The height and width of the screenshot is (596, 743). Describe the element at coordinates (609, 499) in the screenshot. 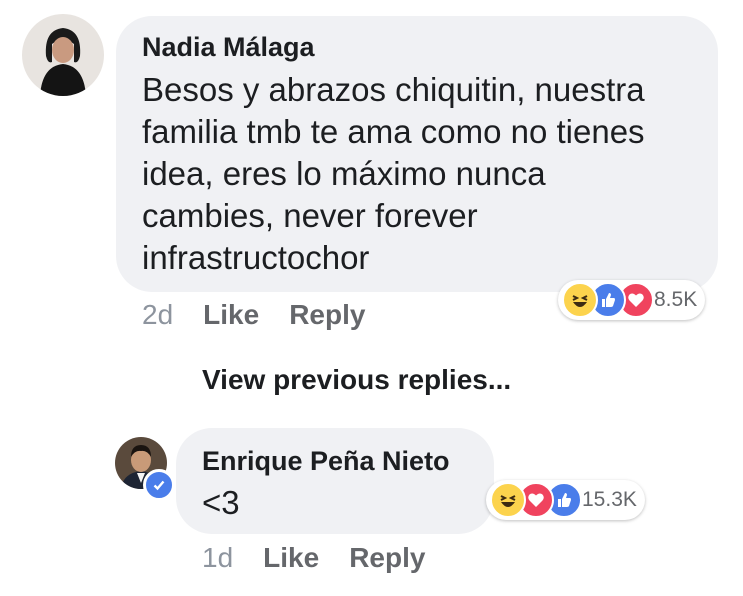

I see `reaction-count: 15.3K` at that location.